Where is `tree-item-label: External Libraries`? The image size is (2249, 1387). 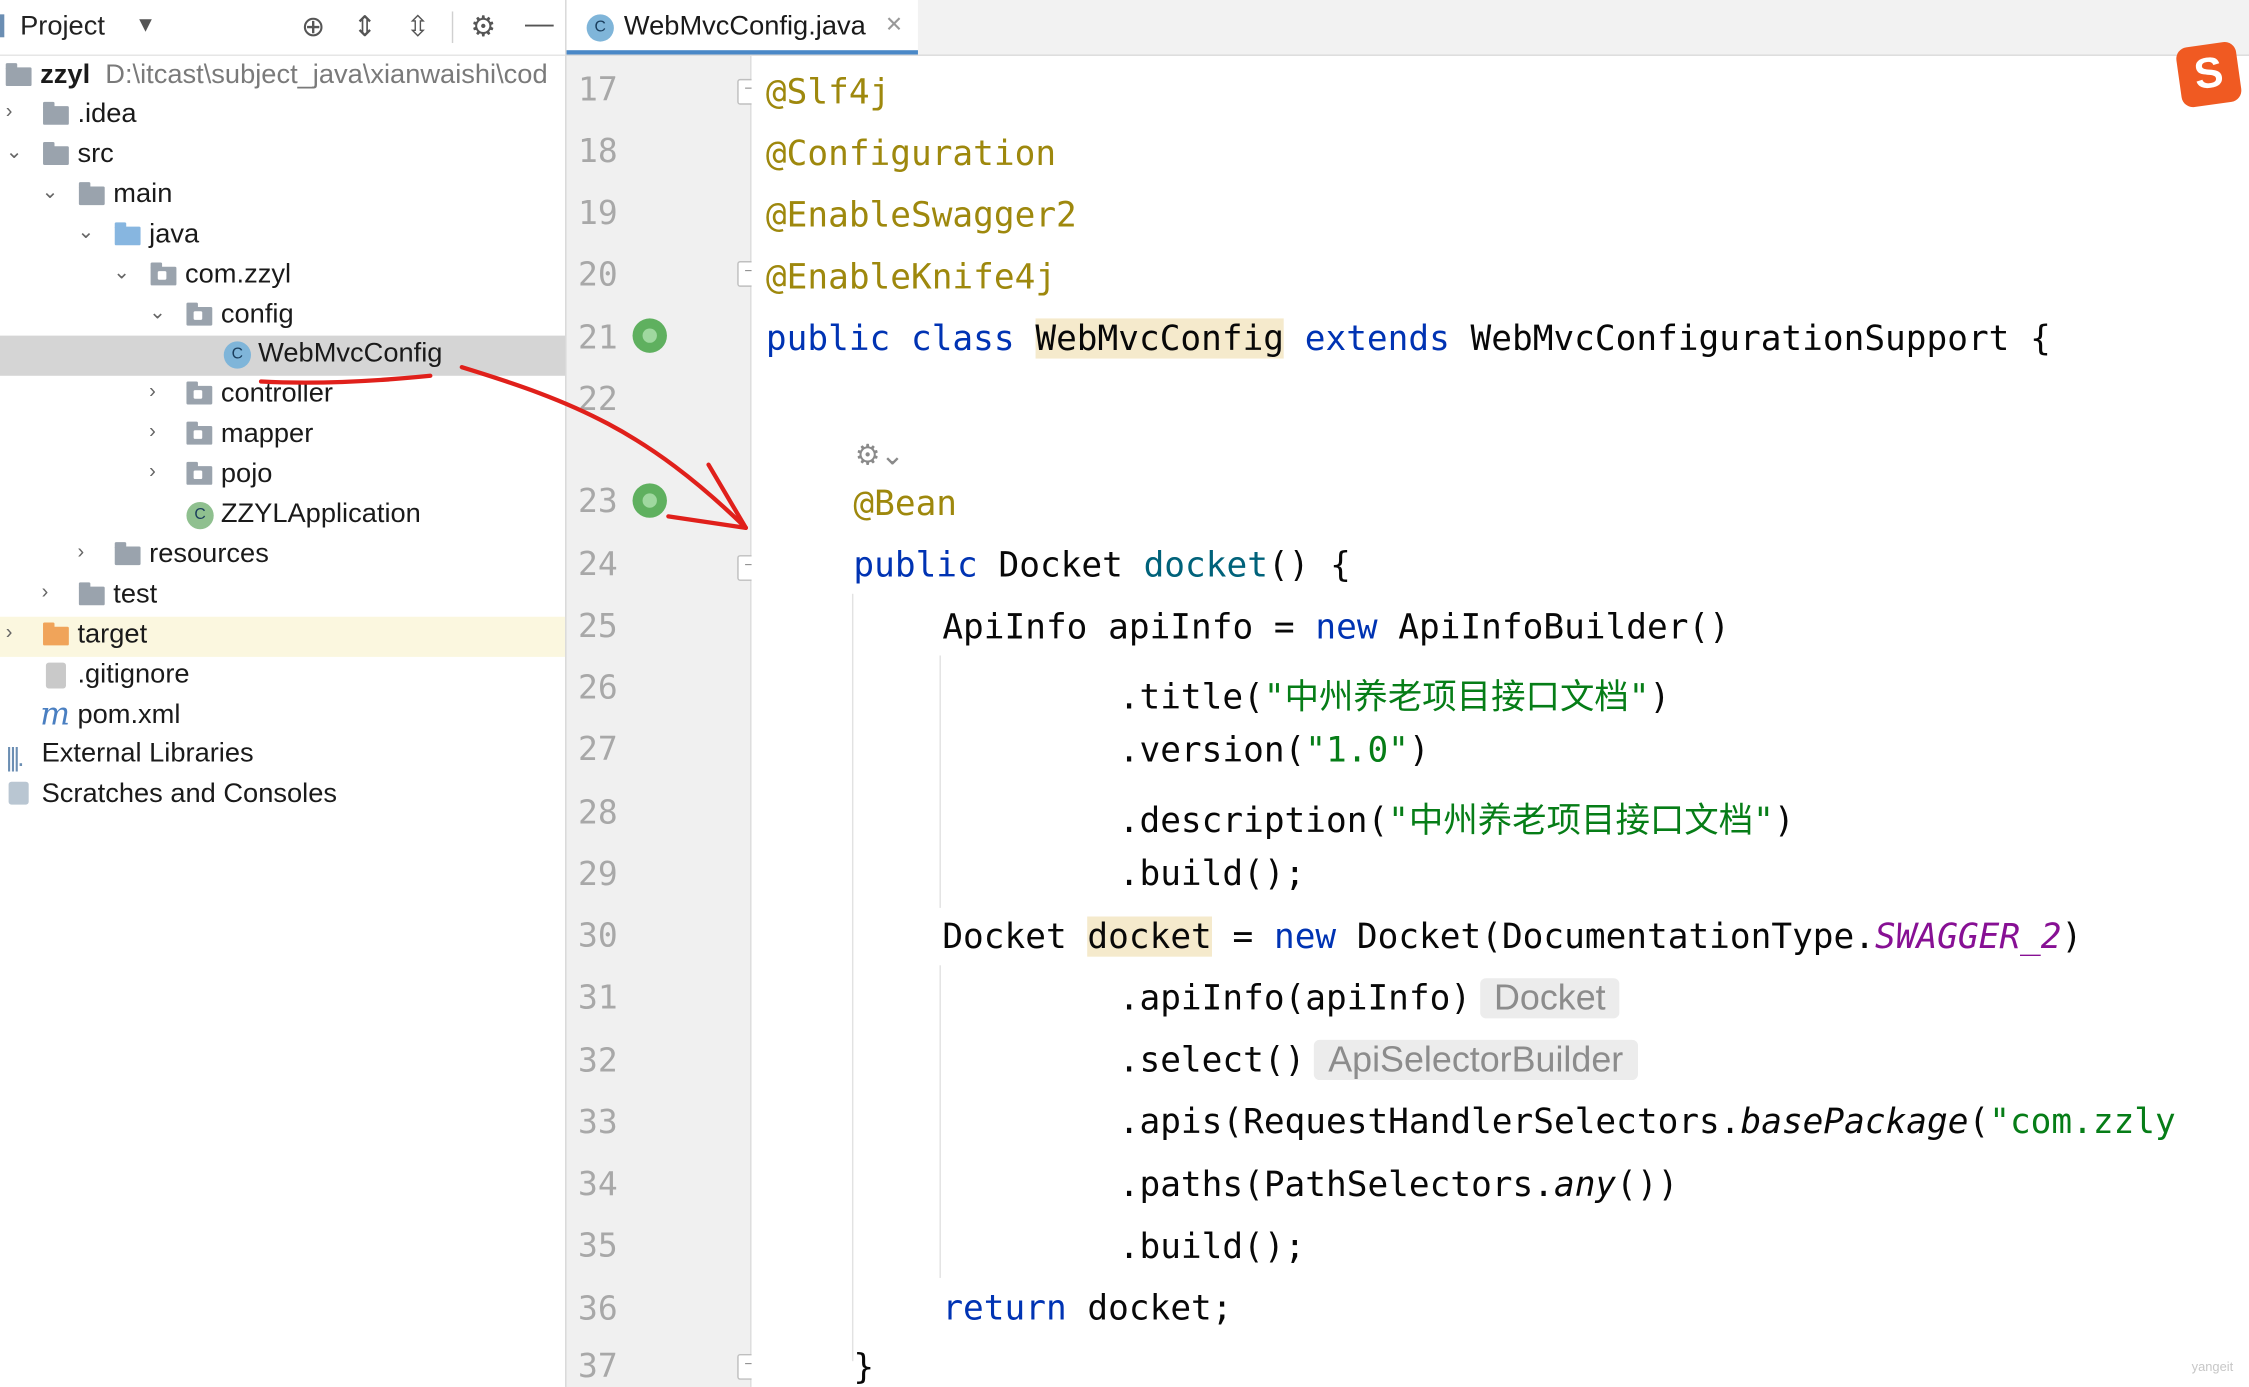
tree-item-label: External Libraries is located at coordinates (147, 753).